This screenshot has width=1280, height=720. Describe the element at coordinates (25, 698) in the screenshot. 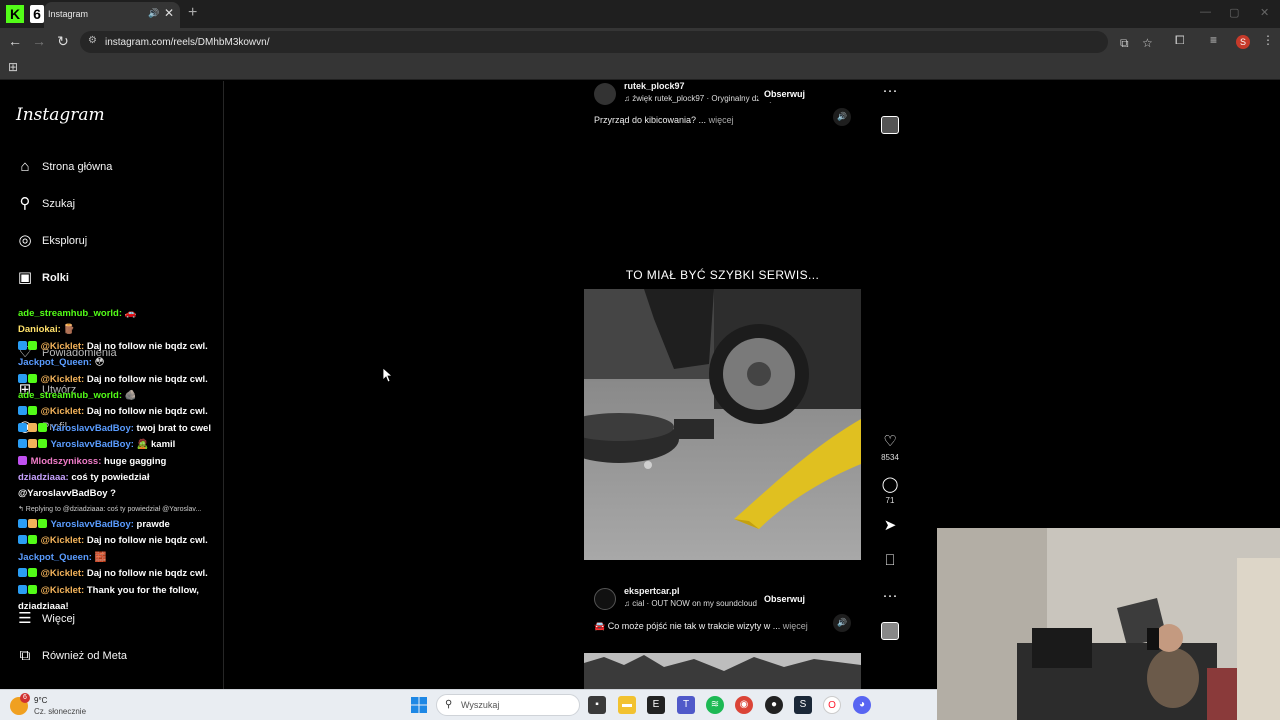

I see `notification-badge: 6` at that location.